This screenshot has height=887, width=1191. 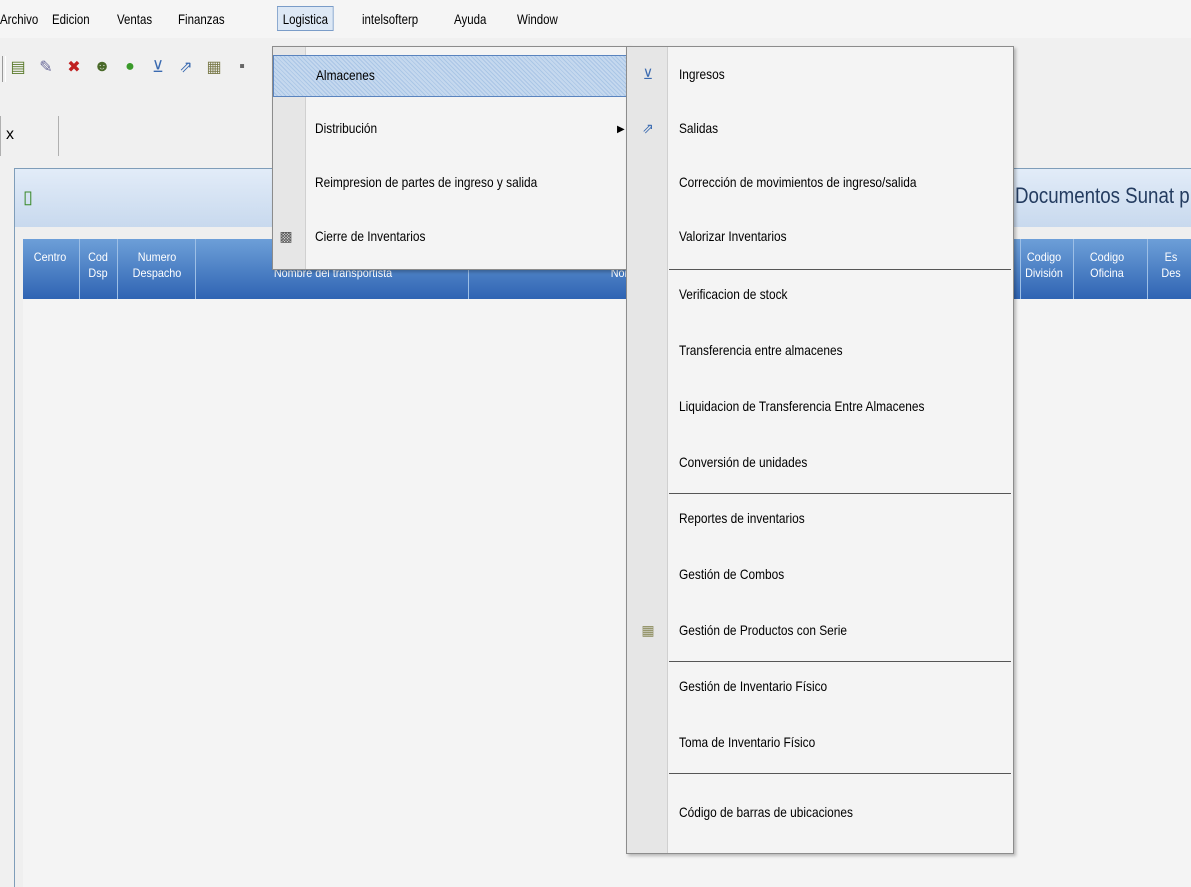 I want to click on menu-item-label: Distribución, so click(x=346, y=128).